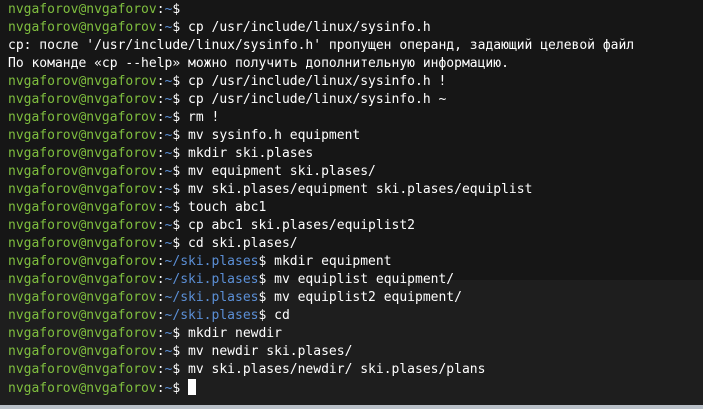 This screenshot has width=703, height=409. Describe the element at coordinates (351, 154) in the screenshot. I see `terminal-prompt-line: nvgaforov@nvgaforov:~$ mkdir ski.plases` at that location.